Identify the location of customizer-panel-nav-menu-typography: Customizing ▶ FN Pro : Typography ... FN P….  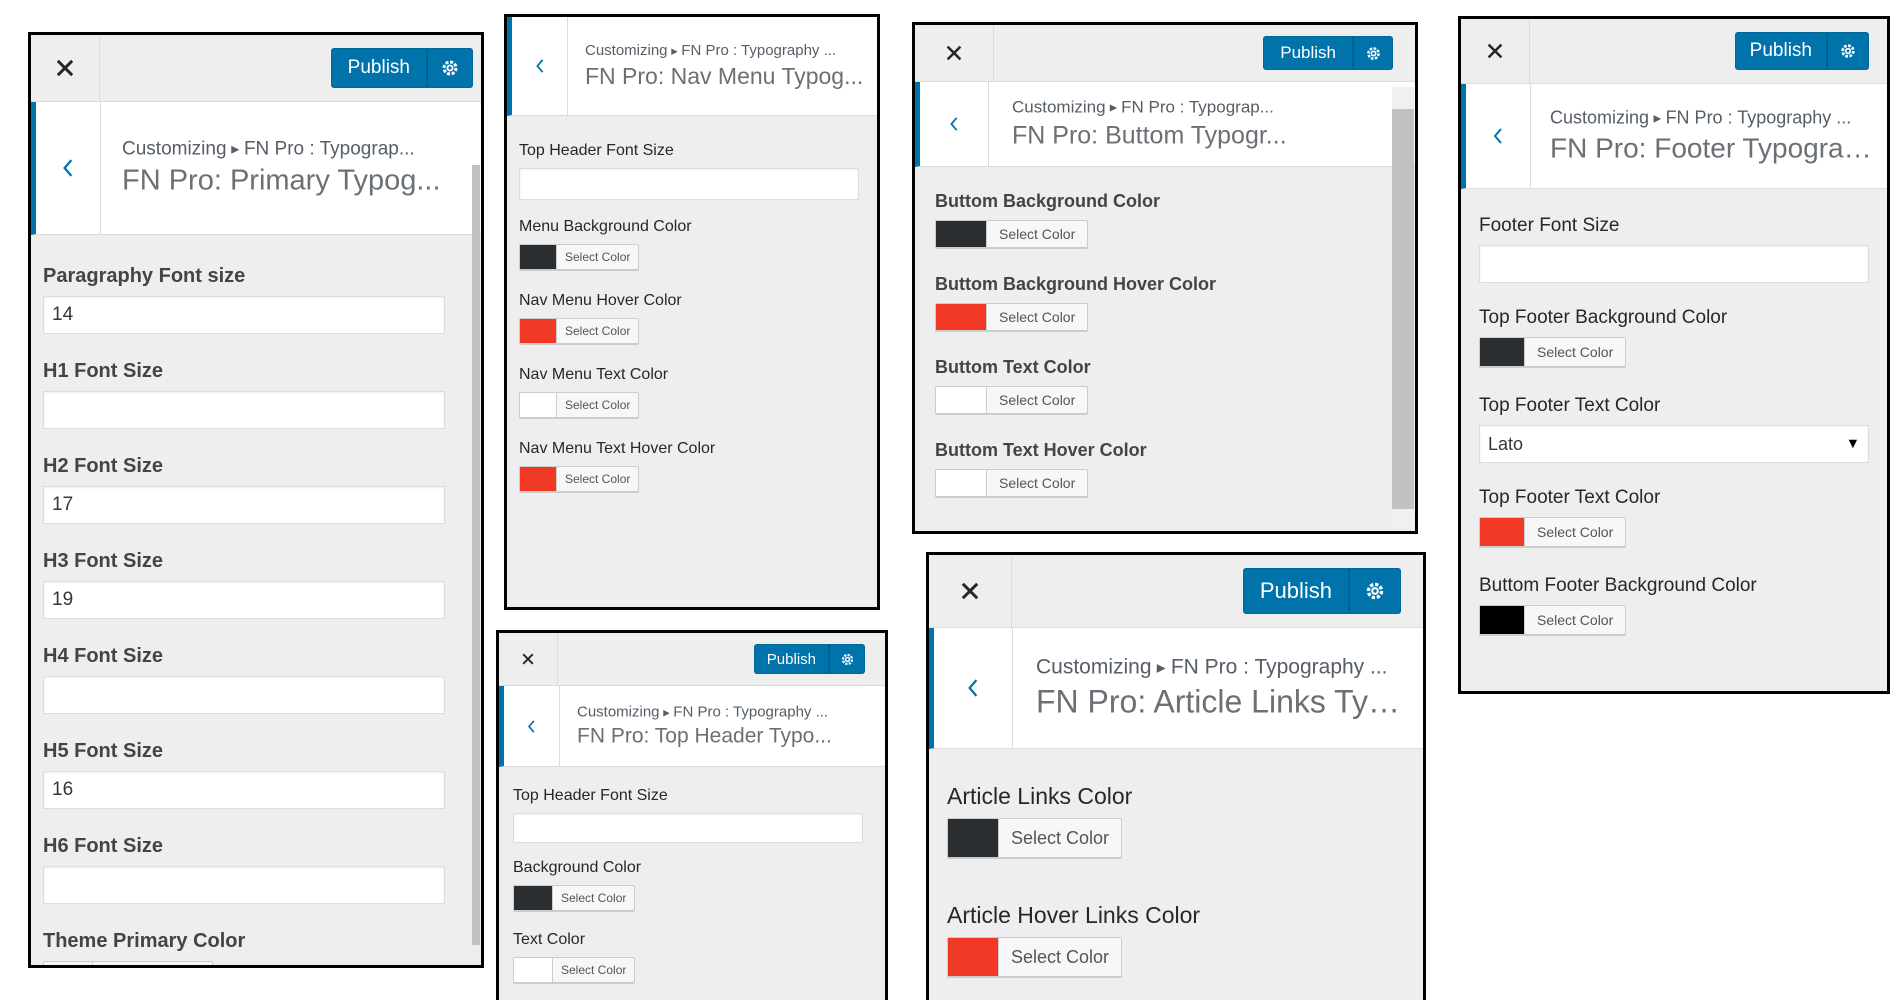
(692, 312).